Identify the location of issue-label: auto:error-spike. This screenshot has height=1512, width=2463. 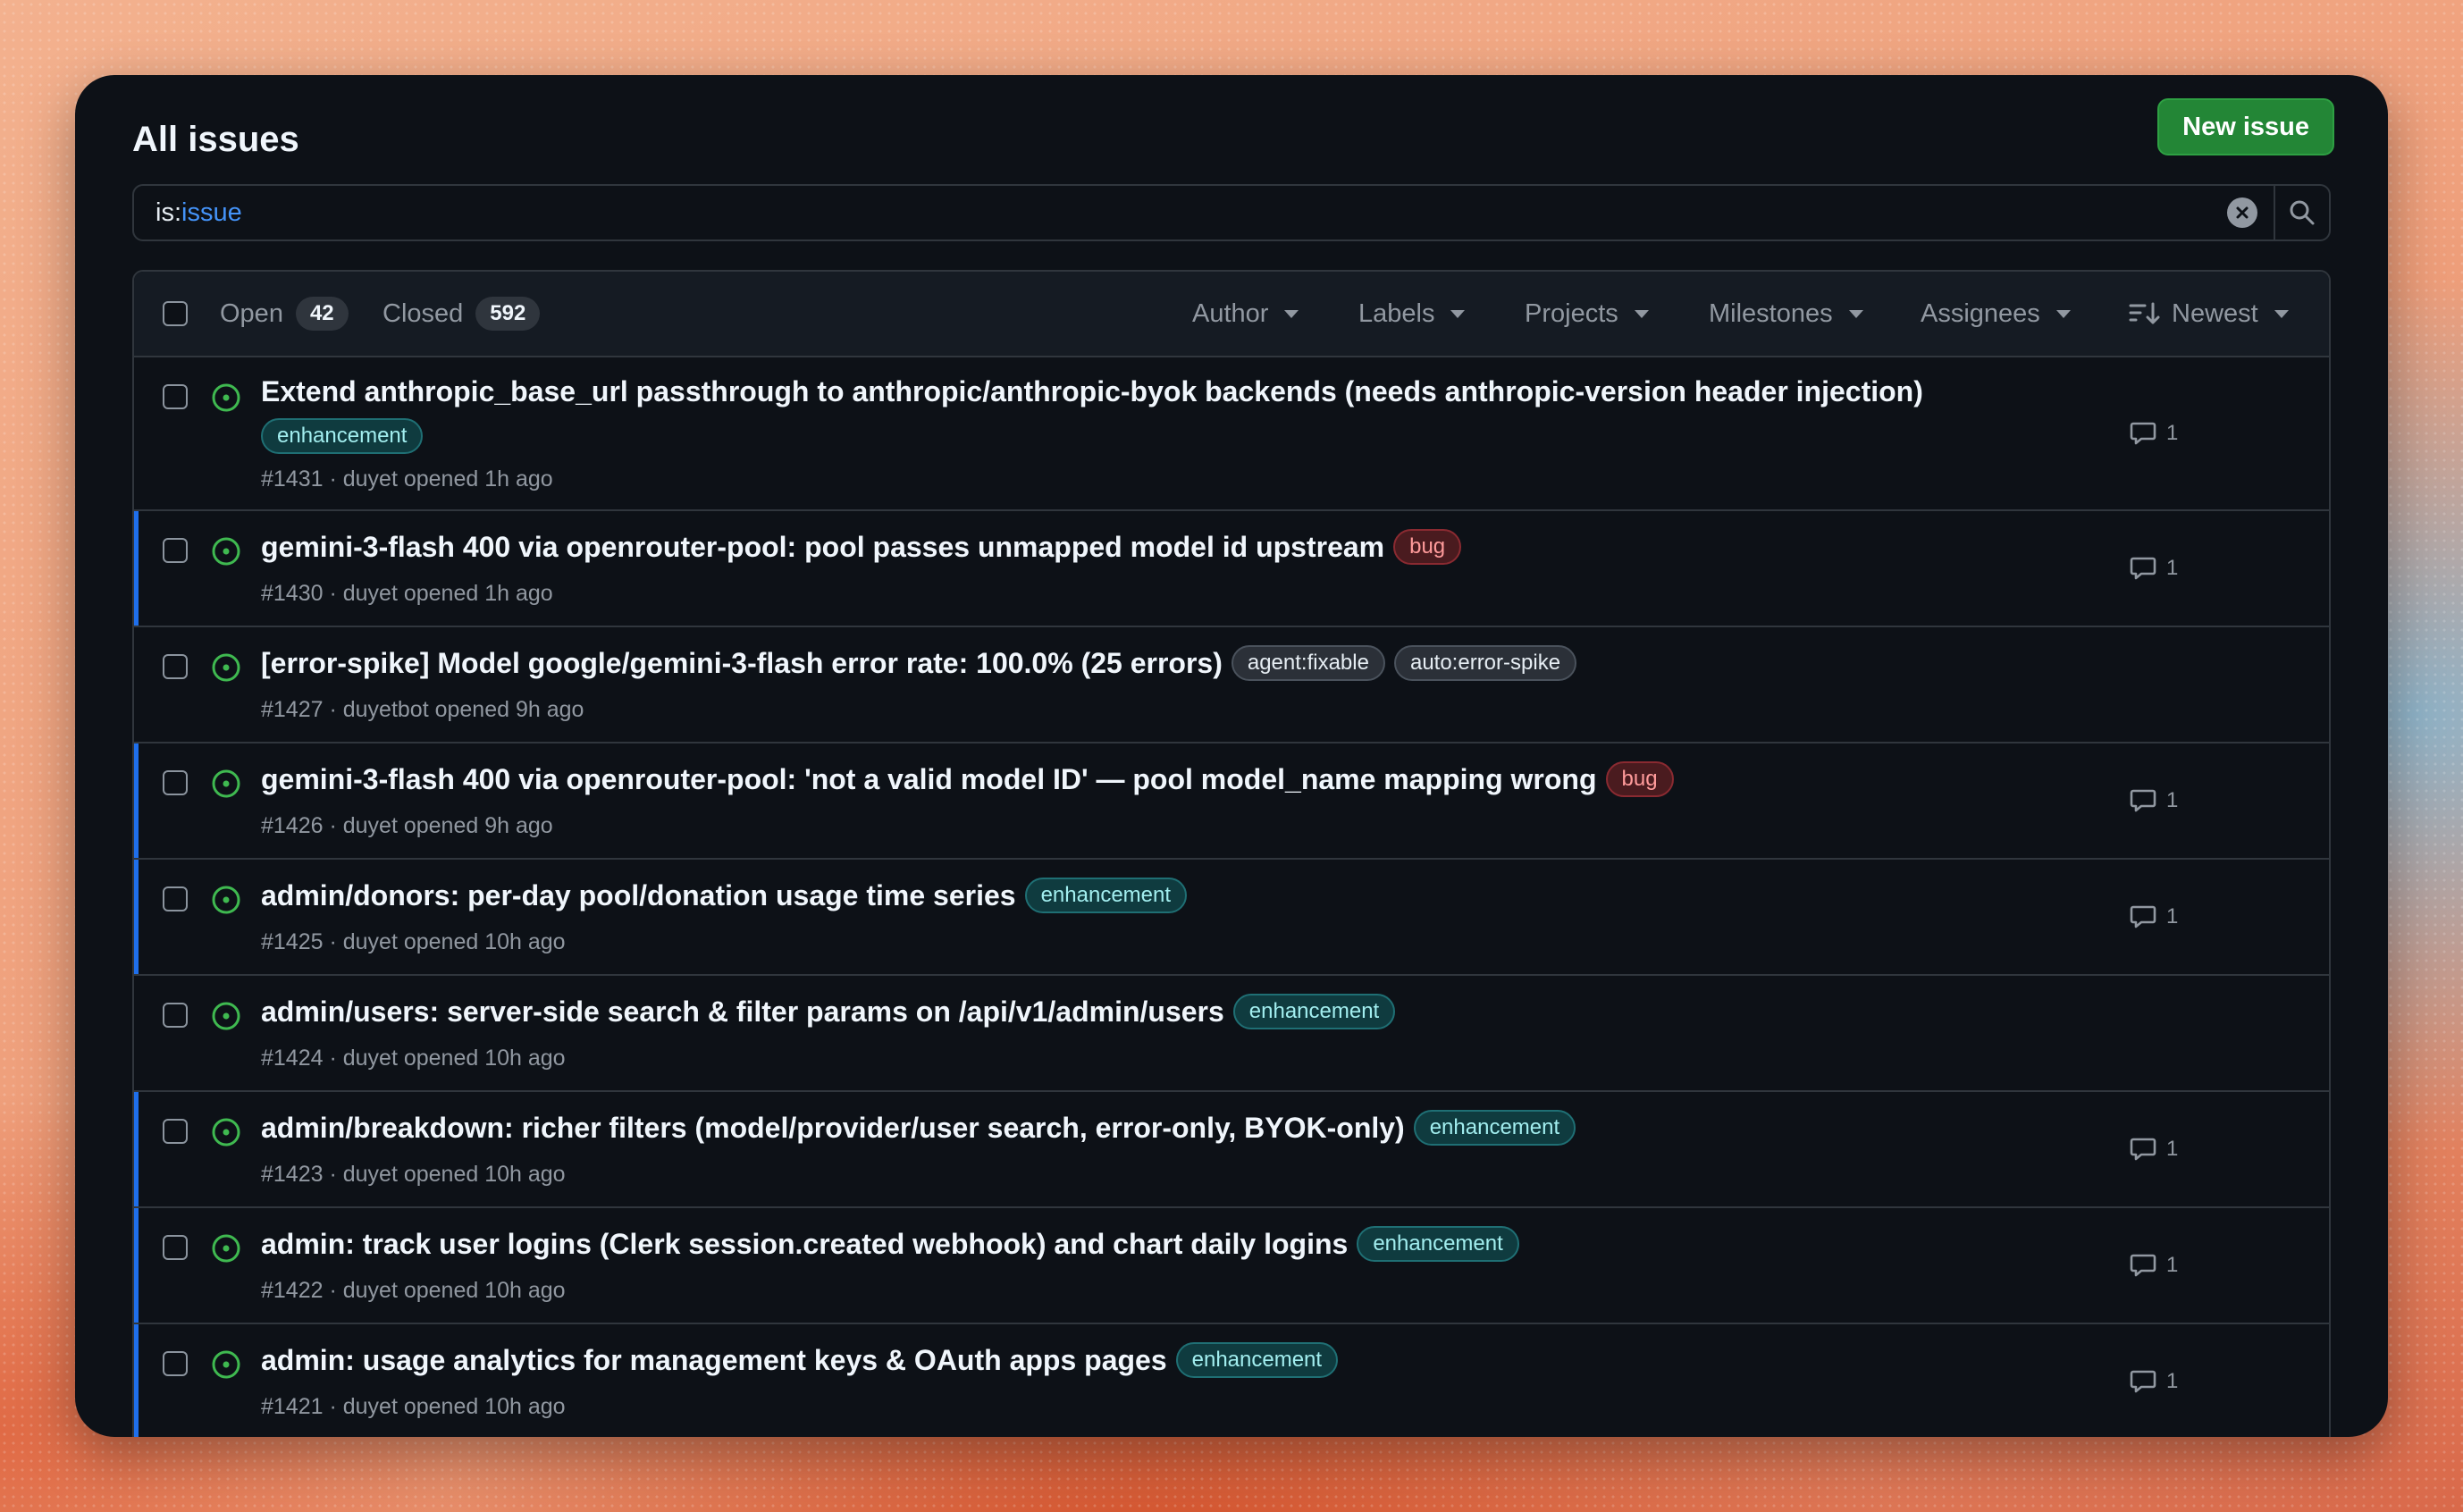
(1485, 663).